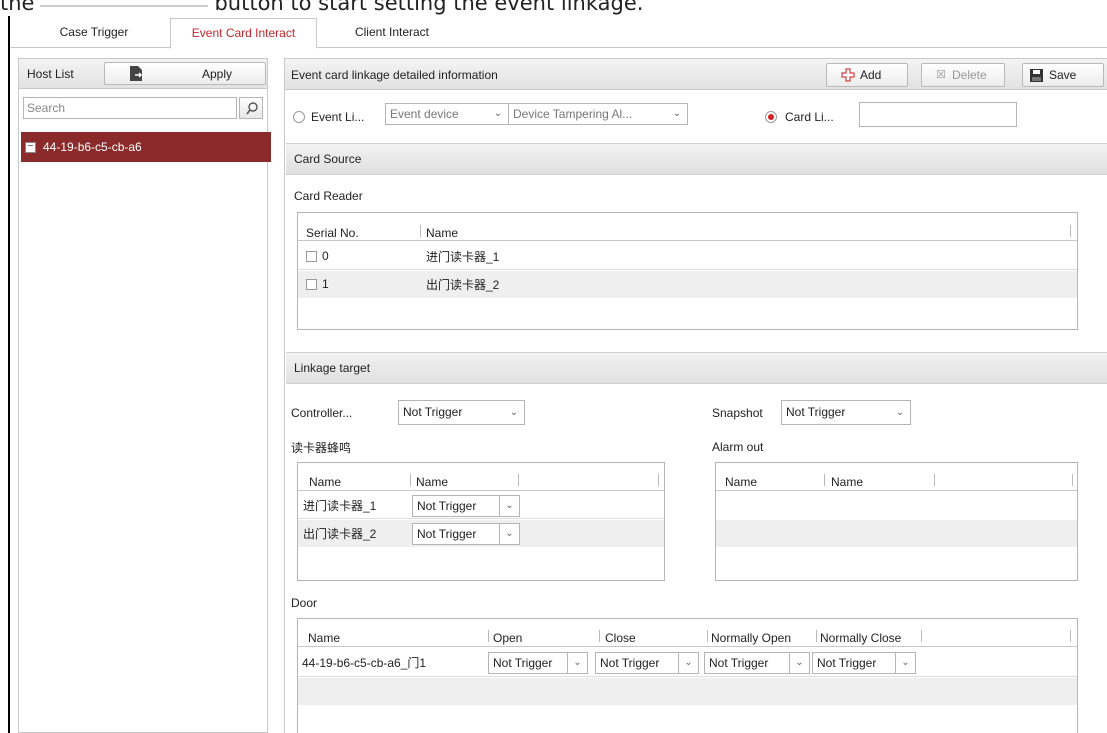 The image size is (1107, 733). Describe the element at coordinates (896, 477) in the screenshot. I see `alarm-out-table-header: Name Name` at that location.